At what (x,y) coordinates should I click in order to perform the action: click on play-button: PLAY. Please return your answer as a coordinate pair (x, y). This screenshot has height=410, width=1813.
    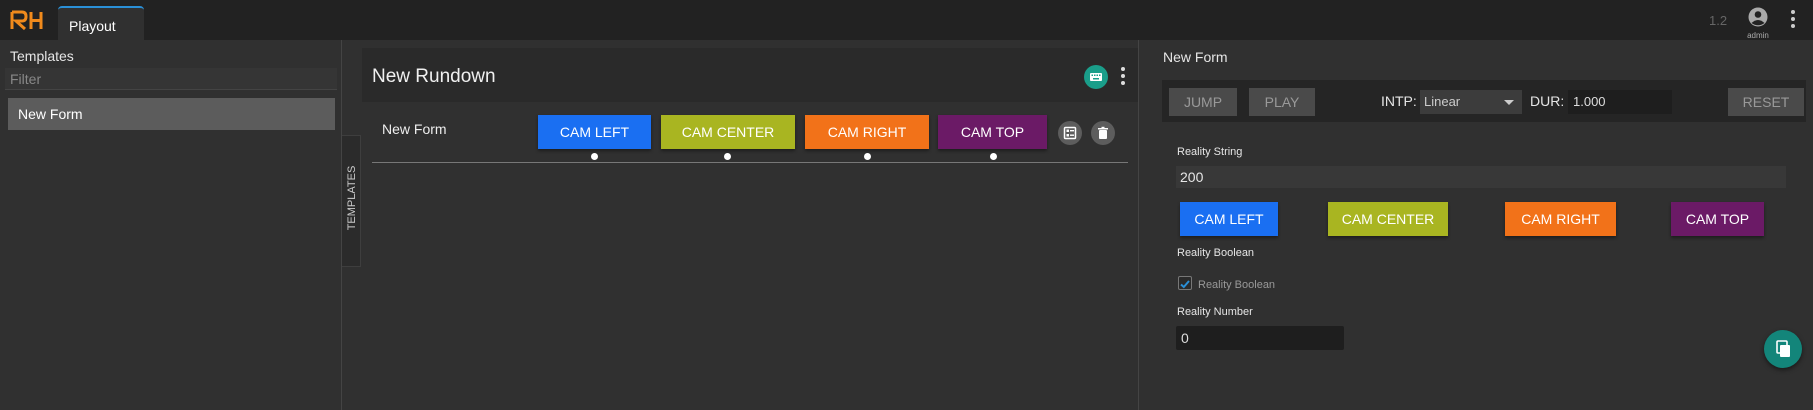
    Looking at the image, I should click on (1282, 102).